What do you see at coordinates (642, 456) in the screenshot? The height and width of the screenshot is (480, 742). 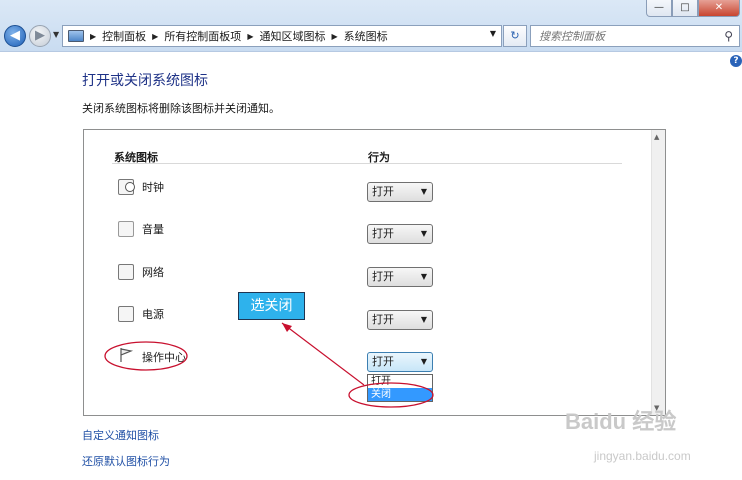 I see `watermark-url: jingyan.baidu.com` at bounding box center [642, 456].